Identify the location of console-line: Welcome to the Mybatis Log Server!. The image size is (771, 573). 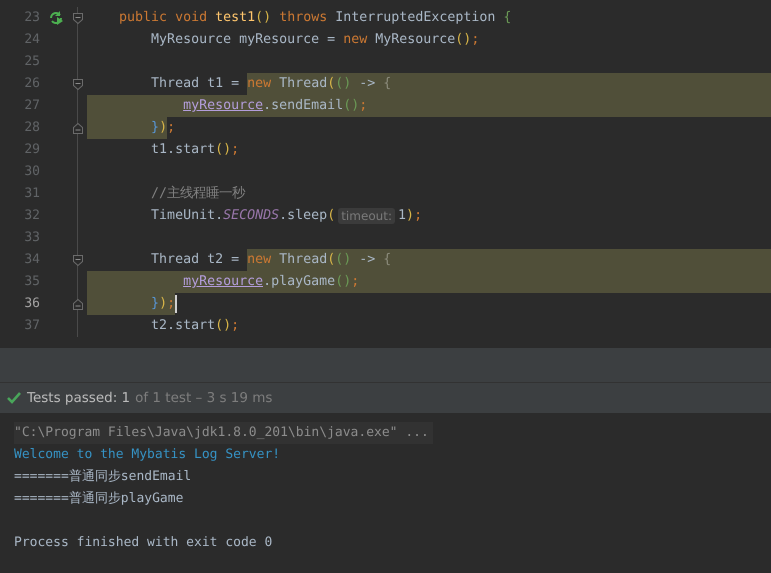
(147, 455).